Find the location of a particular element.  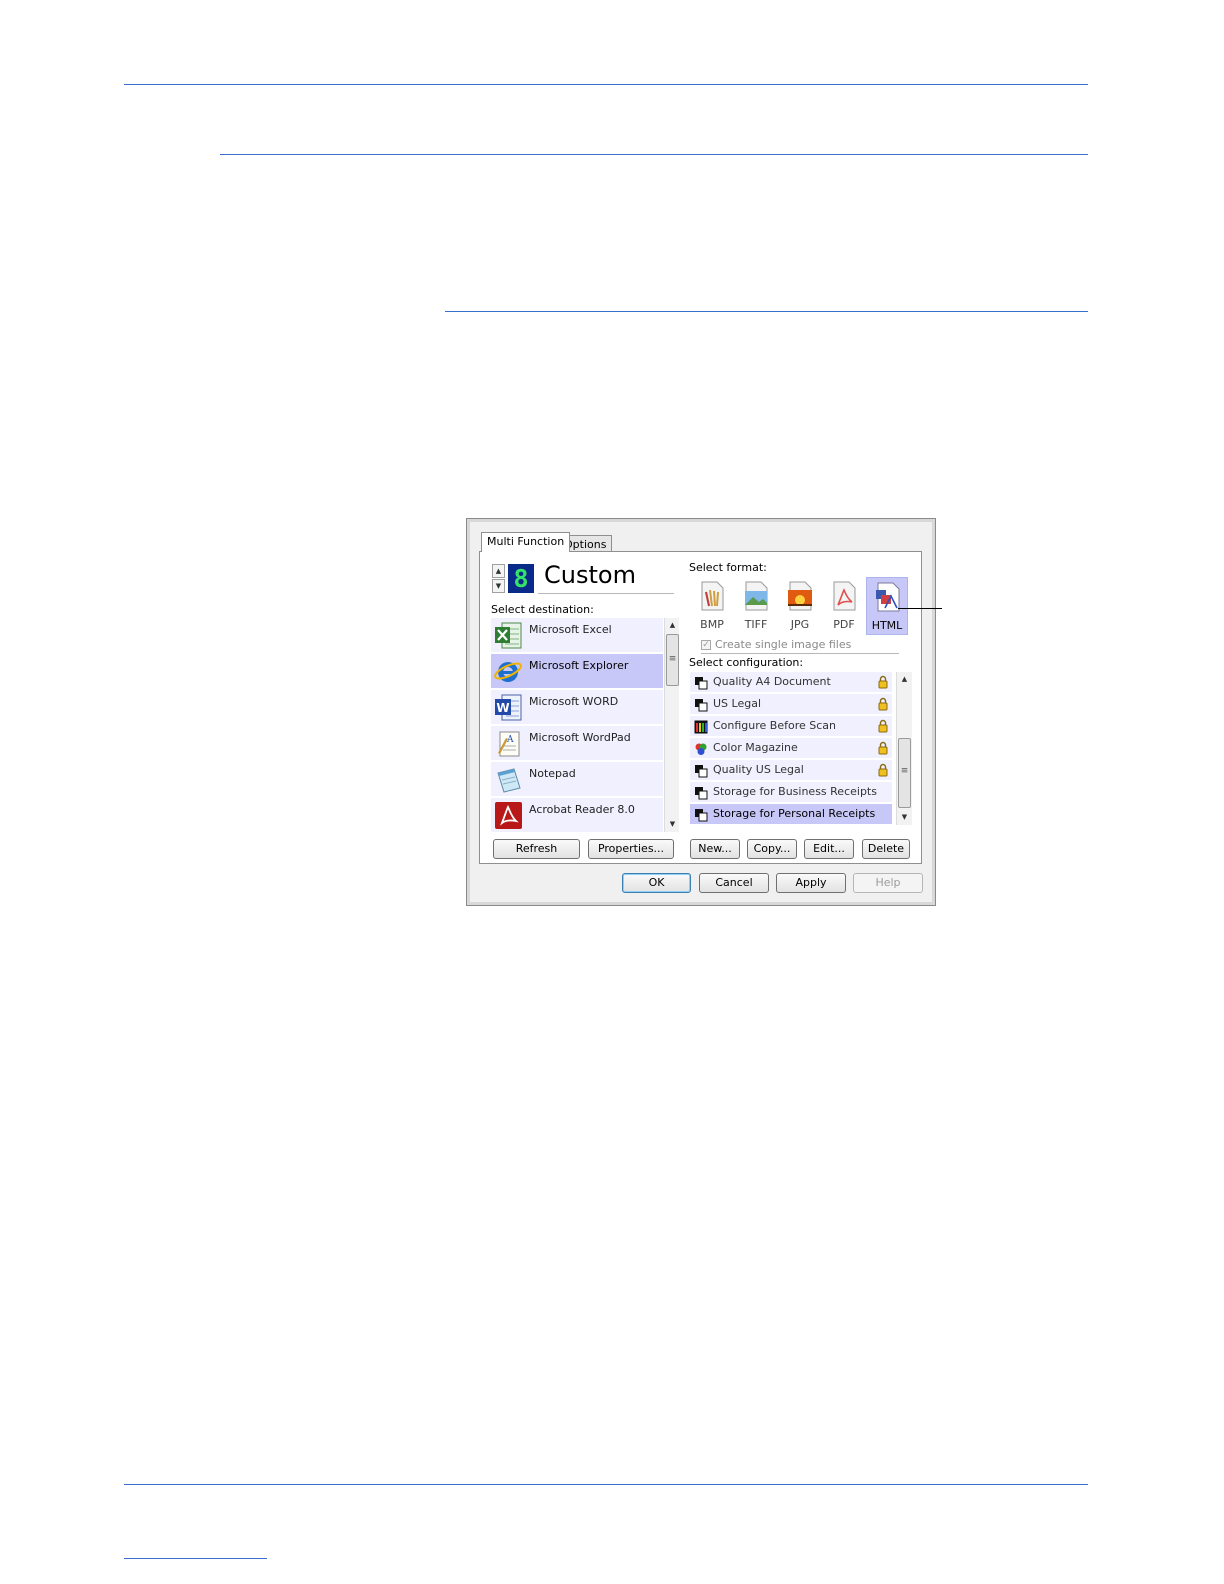

delete-button: Delete is located at coordinates (886, 849).